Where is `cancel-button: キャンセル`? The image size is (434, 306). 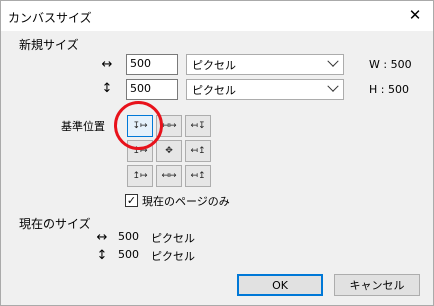
cancel-button: キャンセル is located at coordinates (377, 285).